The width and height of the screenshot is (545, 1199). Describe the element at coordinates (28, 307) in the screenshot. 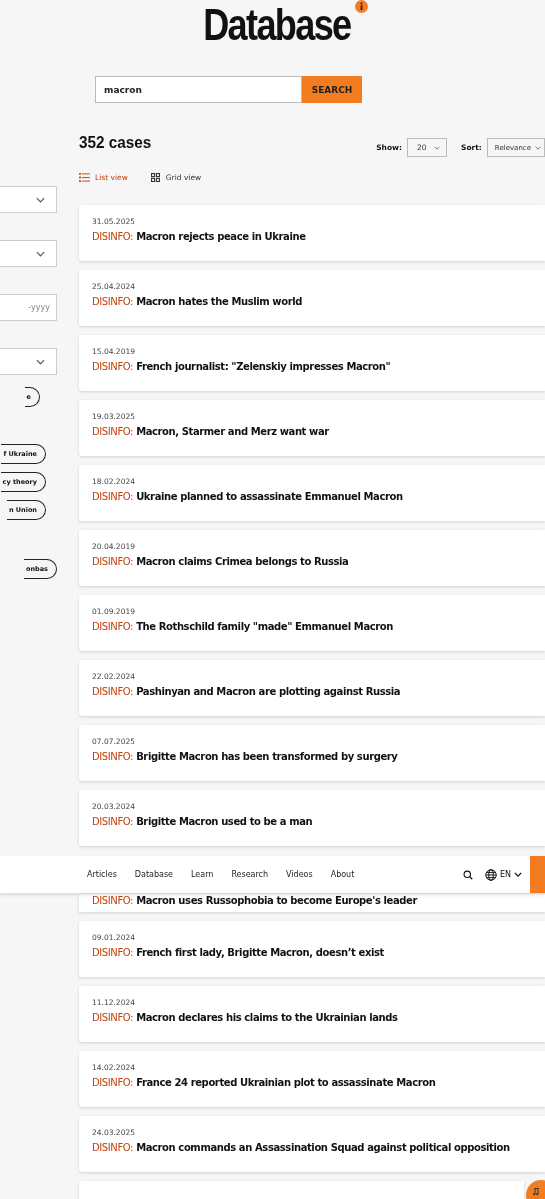

I see `date-field: -yyyy` at that location.